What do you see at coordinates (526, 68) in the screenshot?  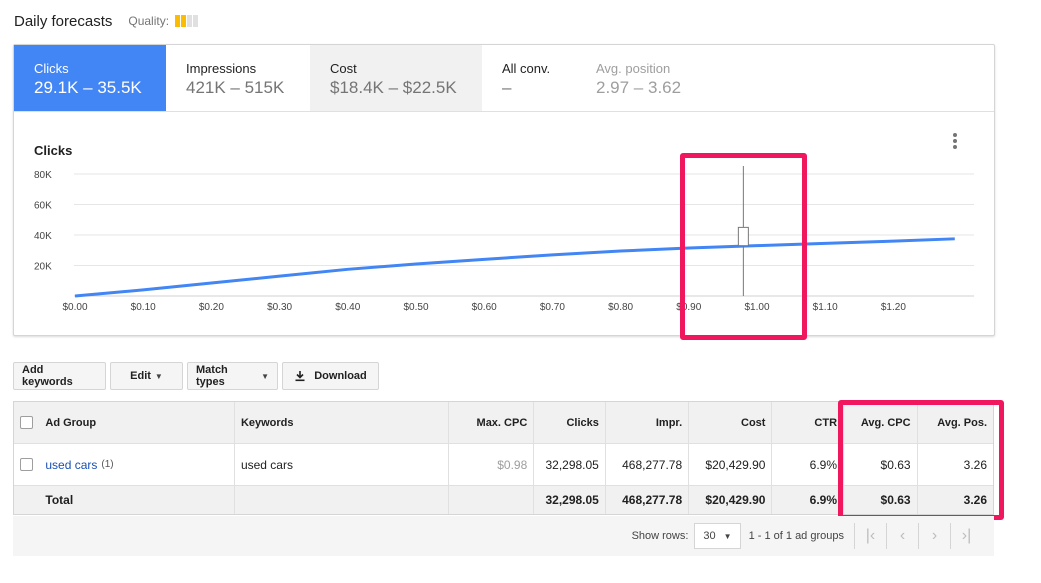 I see `tab-label: All conv.` at bounding box center [526, 68].